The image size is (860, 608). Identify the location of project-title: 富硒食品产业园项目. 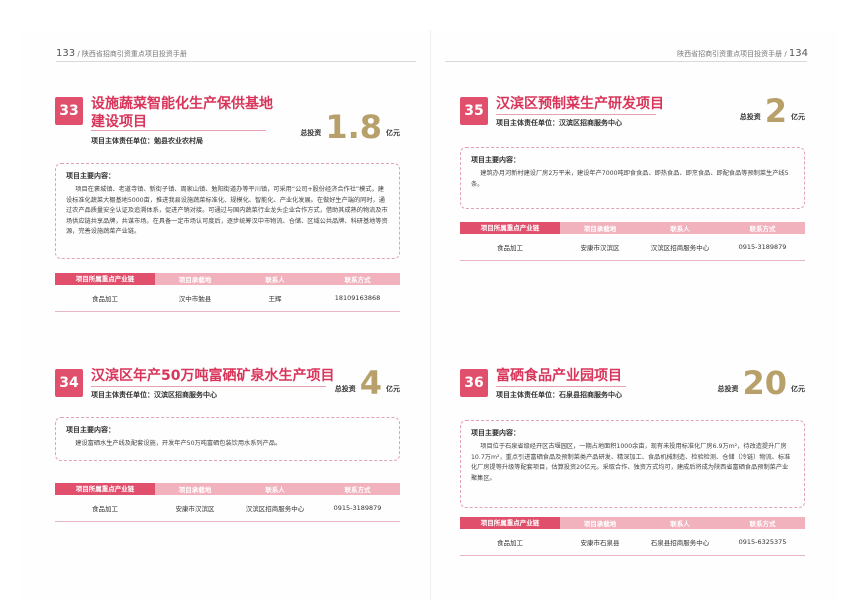
(559, 376).